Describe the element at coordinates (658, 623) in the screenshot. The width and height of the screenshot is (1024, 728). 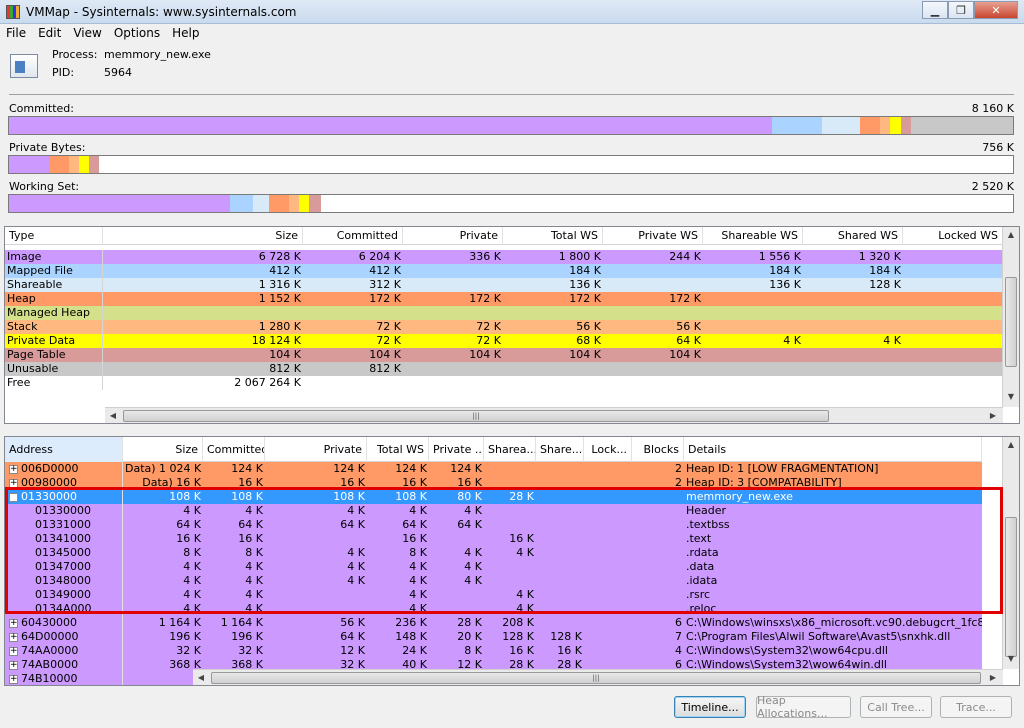
I see `detail-cell: 6` at that location.